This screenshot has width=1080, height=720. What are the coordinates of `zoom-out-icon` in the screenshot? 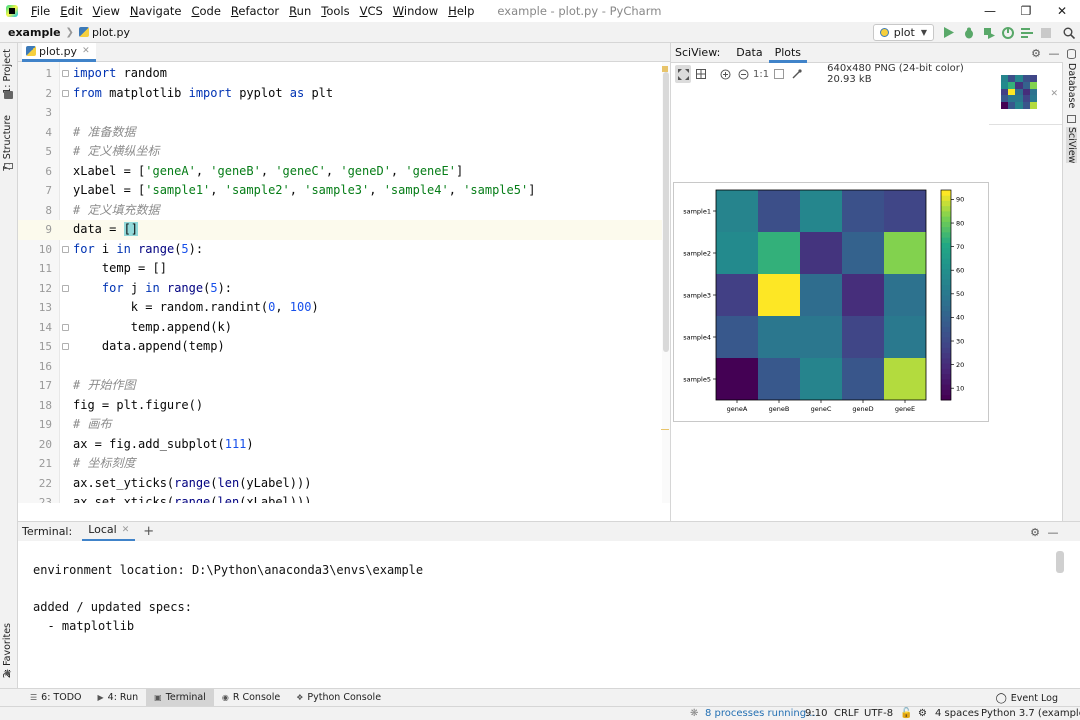 It's located at (743, 74).